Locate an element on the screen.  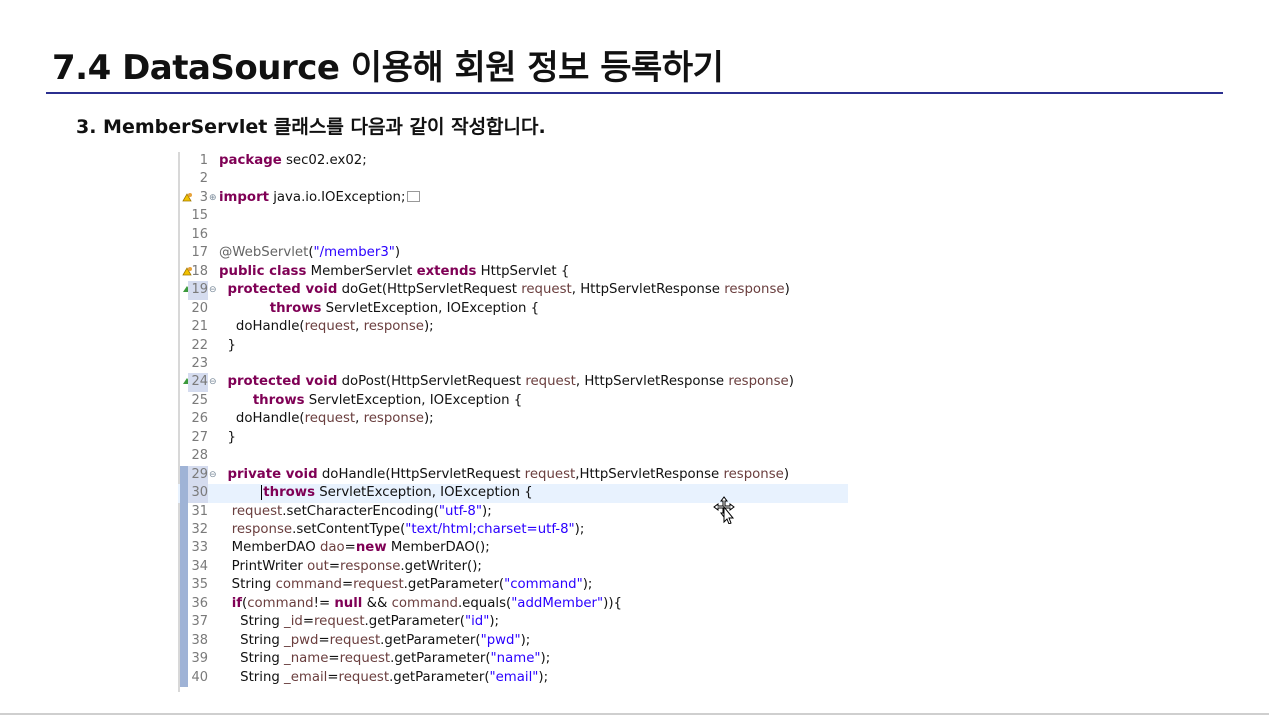
code-line: 21 doHandle(request, response); is located at coordinates (513, 327).